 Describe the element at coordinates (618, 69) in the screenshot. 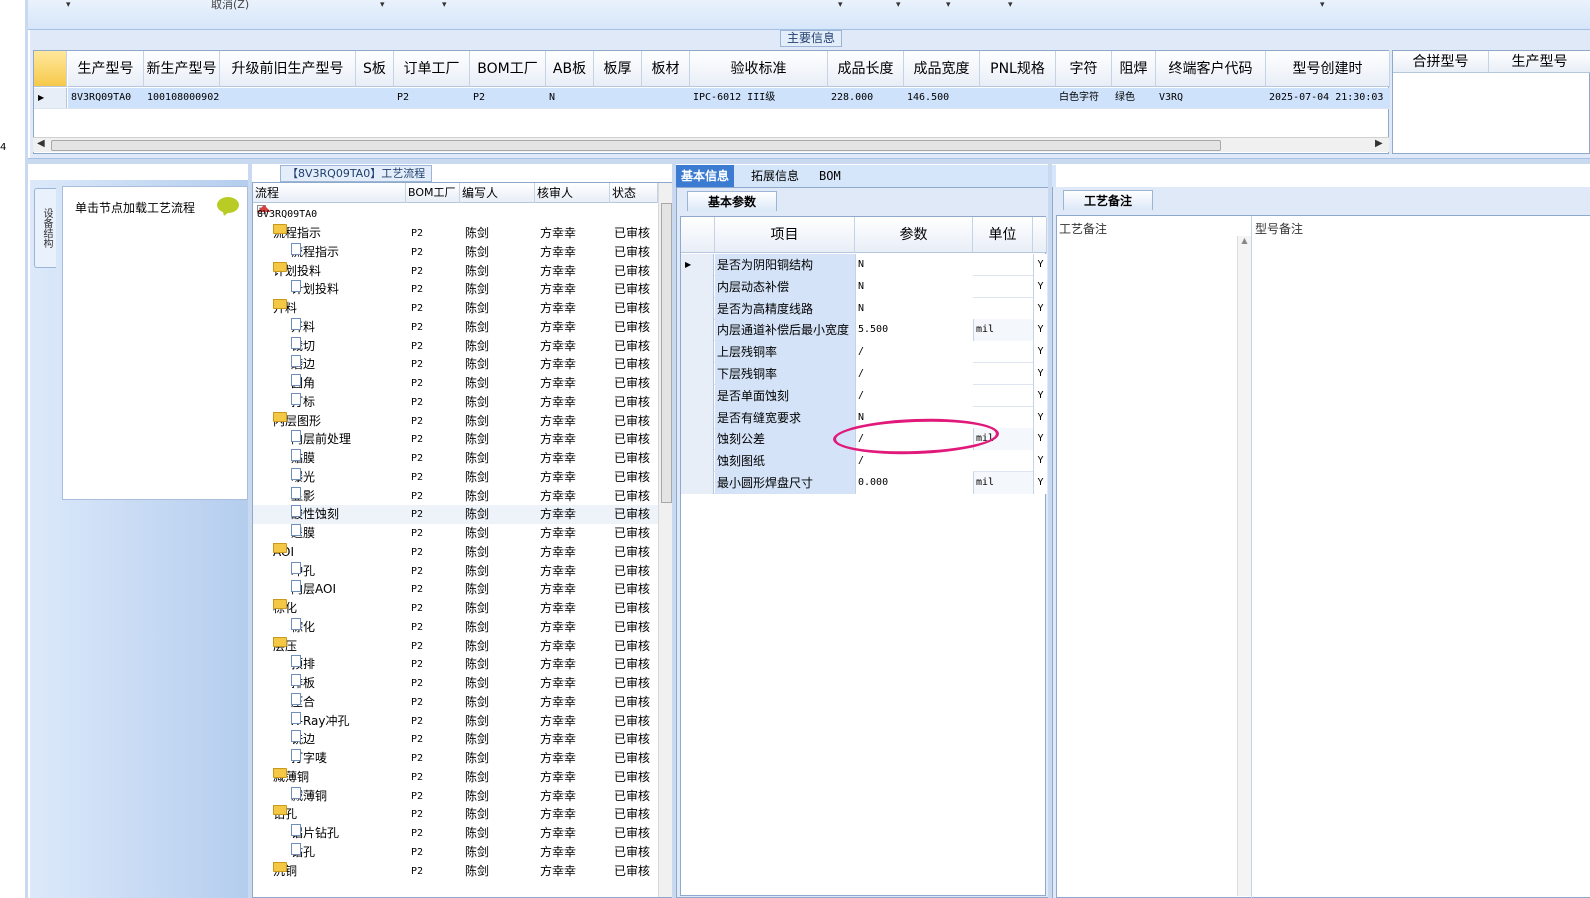

I see `col-header: 板厚` at that location.